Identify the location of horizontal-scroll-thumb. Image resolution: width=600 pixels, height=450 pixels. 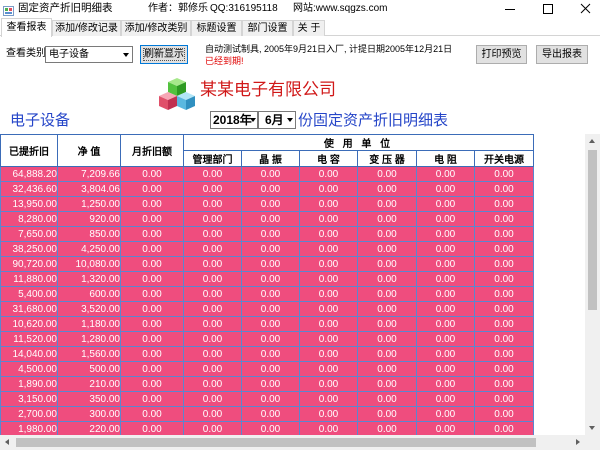
(276, 442).